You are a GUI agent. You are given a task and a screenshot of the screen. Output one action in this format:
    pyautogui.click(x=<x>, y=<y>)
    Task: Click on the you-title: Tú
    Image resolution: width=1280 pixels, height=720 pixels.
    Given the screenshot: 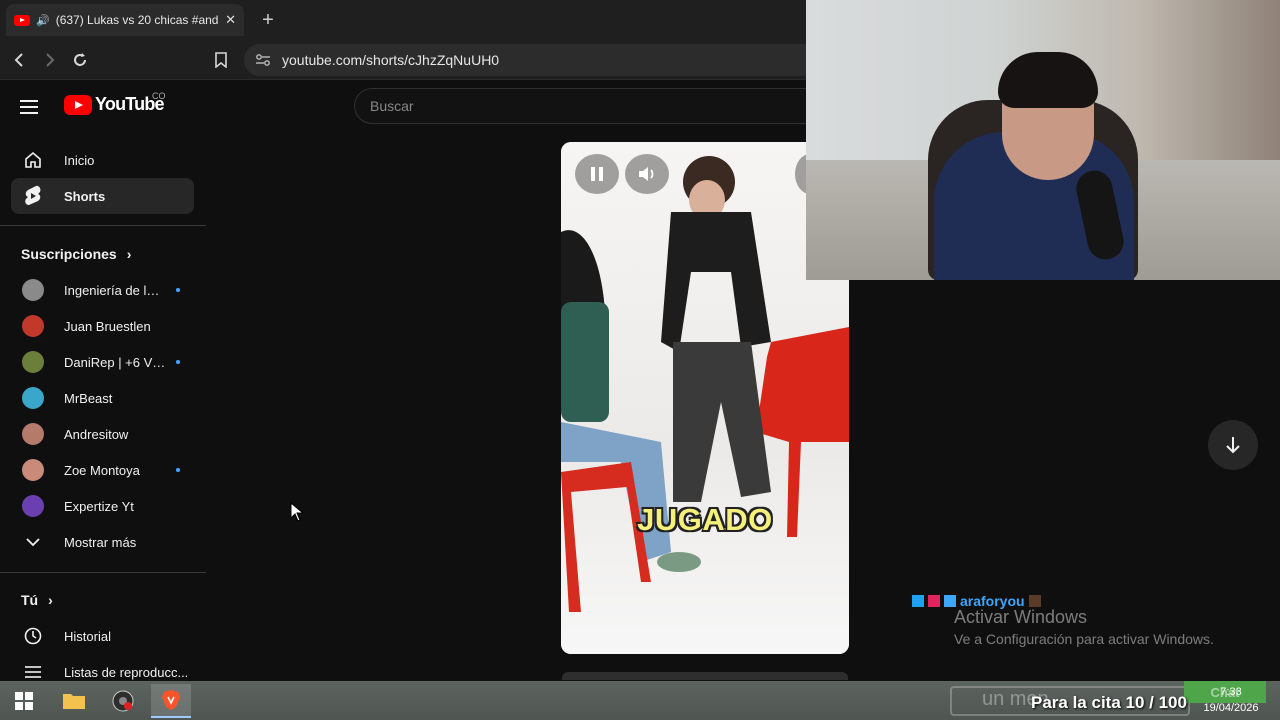 What is the action you would take?
    pyautogui.click(x=30, y=600)
    